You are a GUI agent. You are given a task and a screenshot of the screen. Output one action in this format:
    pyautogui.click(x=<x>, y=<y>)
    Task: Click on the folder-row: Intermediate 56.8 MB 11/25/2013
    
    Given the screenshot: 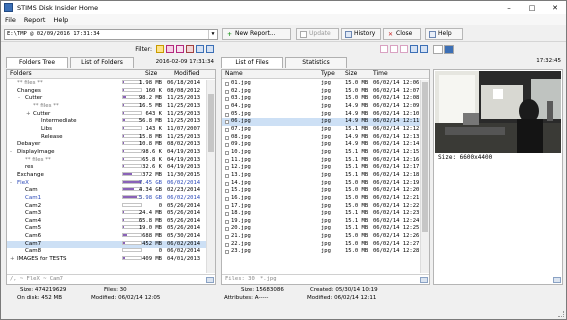 What is the action you would take?
    pyautogui.click(x=106, y=122)
    